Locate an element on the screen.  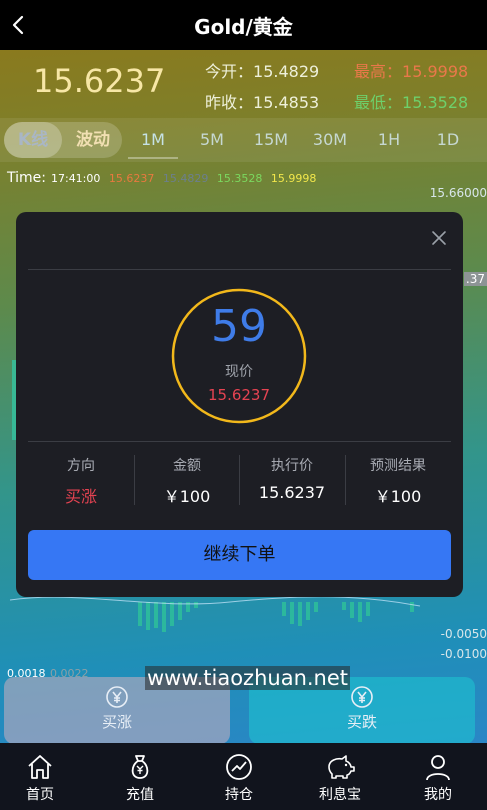
back-arrow-icon is located at coordinates (19, 25).